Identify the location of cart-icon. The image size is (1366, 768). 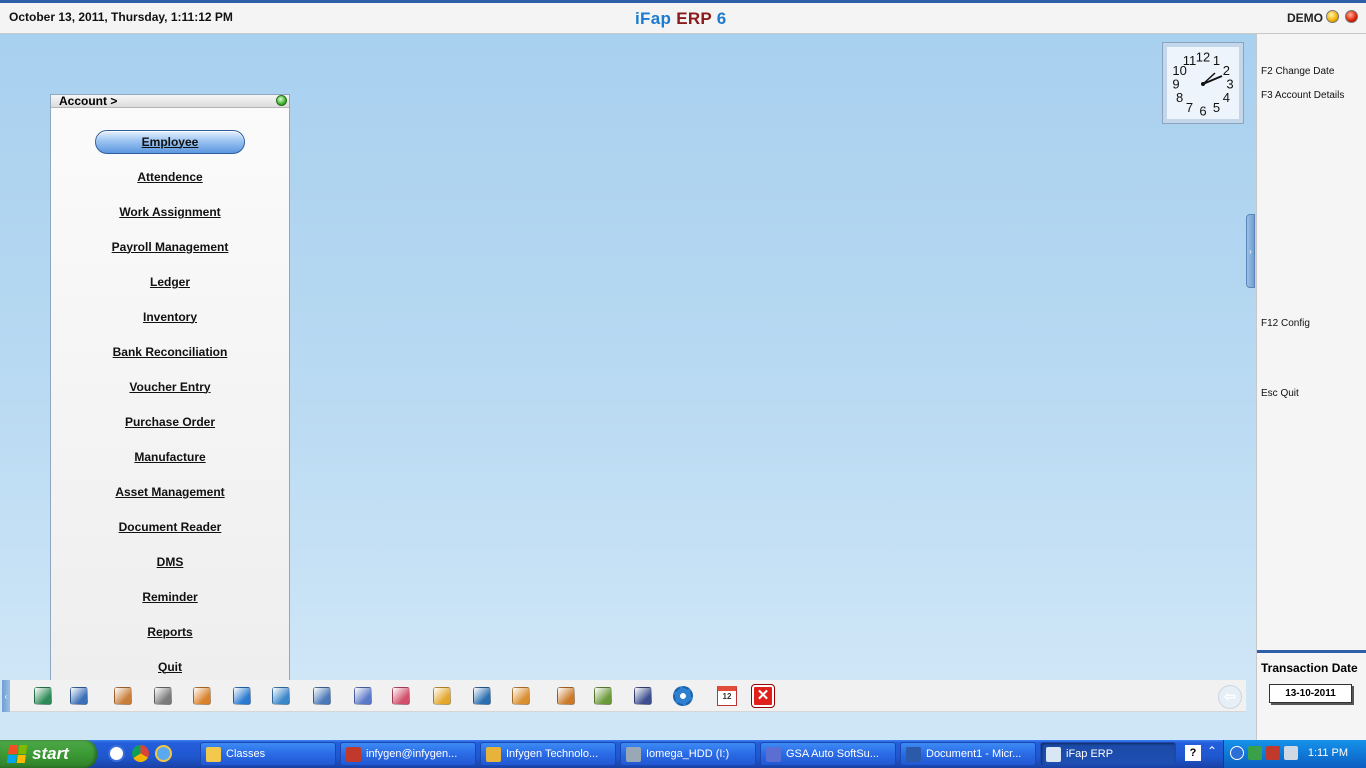
(242, 696).